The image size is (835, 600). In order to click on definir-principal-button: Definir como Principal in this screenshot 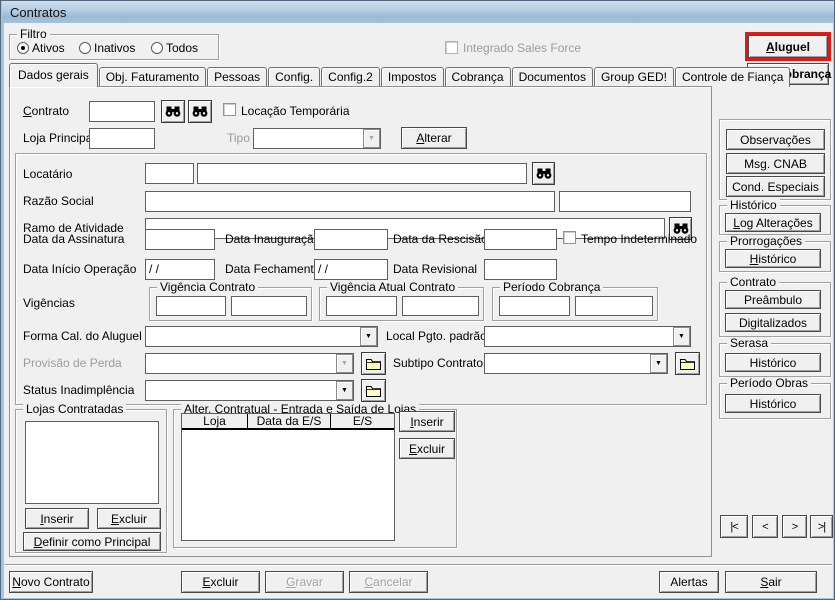, I will do `click(92, 541)`.